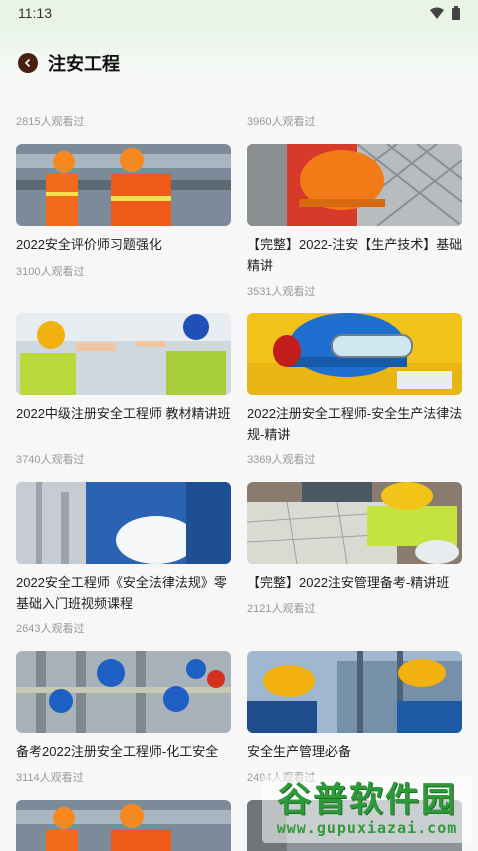  What do you see at coordinates (84, 64) in the screenshot?
I see `page-title: 注安工程` at bounding box center [84, 64].